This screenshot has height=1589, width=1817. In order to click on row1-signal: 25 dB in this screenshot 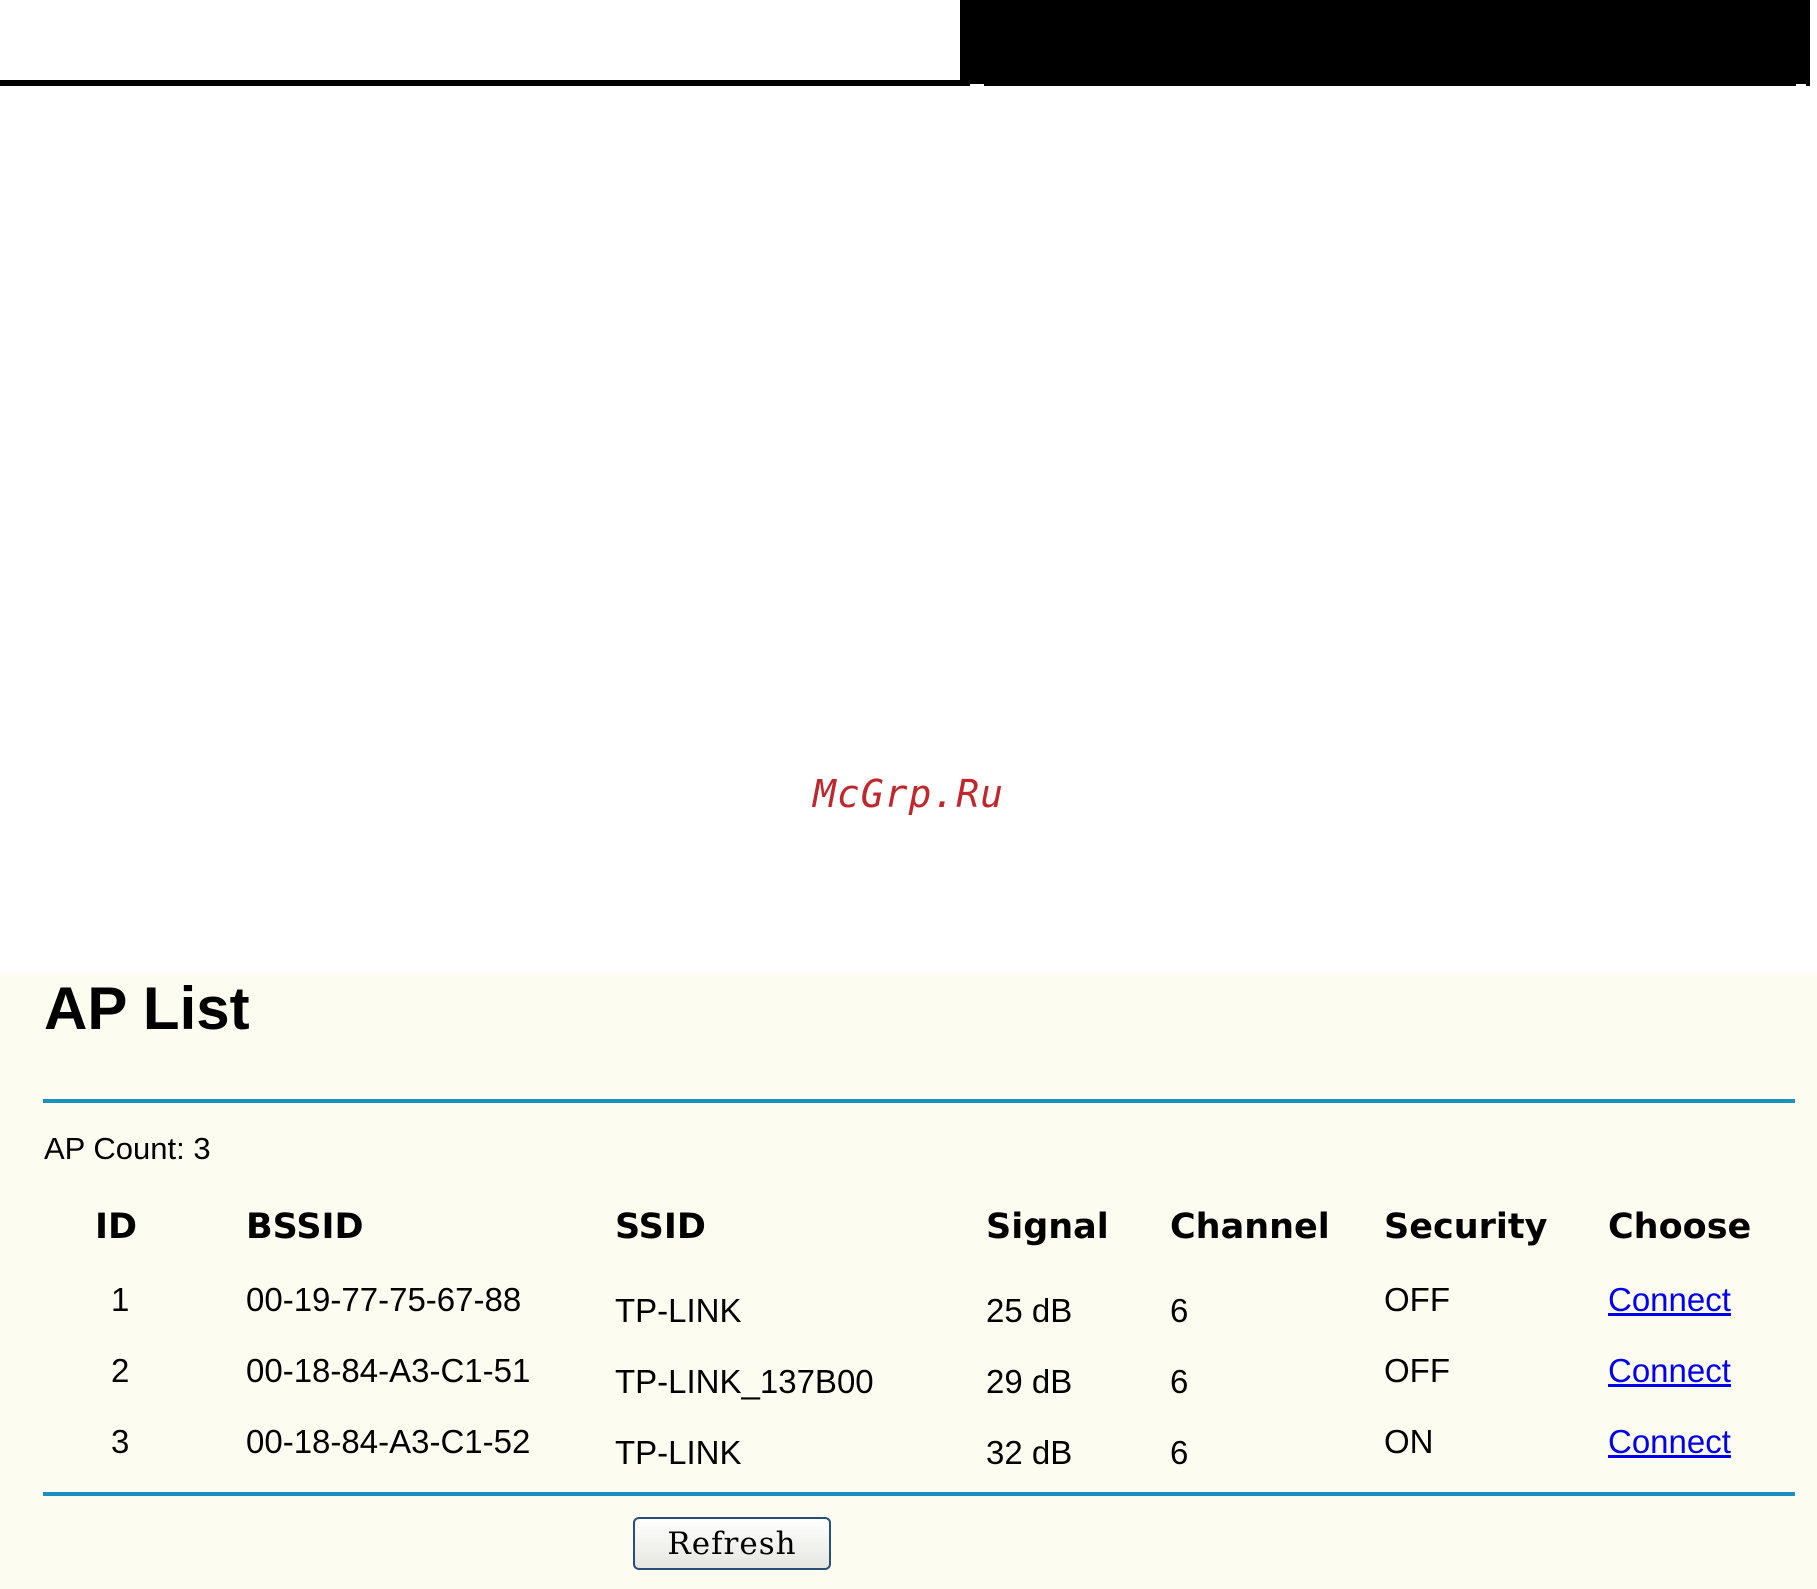, I will do `click(1029, 1310)`.